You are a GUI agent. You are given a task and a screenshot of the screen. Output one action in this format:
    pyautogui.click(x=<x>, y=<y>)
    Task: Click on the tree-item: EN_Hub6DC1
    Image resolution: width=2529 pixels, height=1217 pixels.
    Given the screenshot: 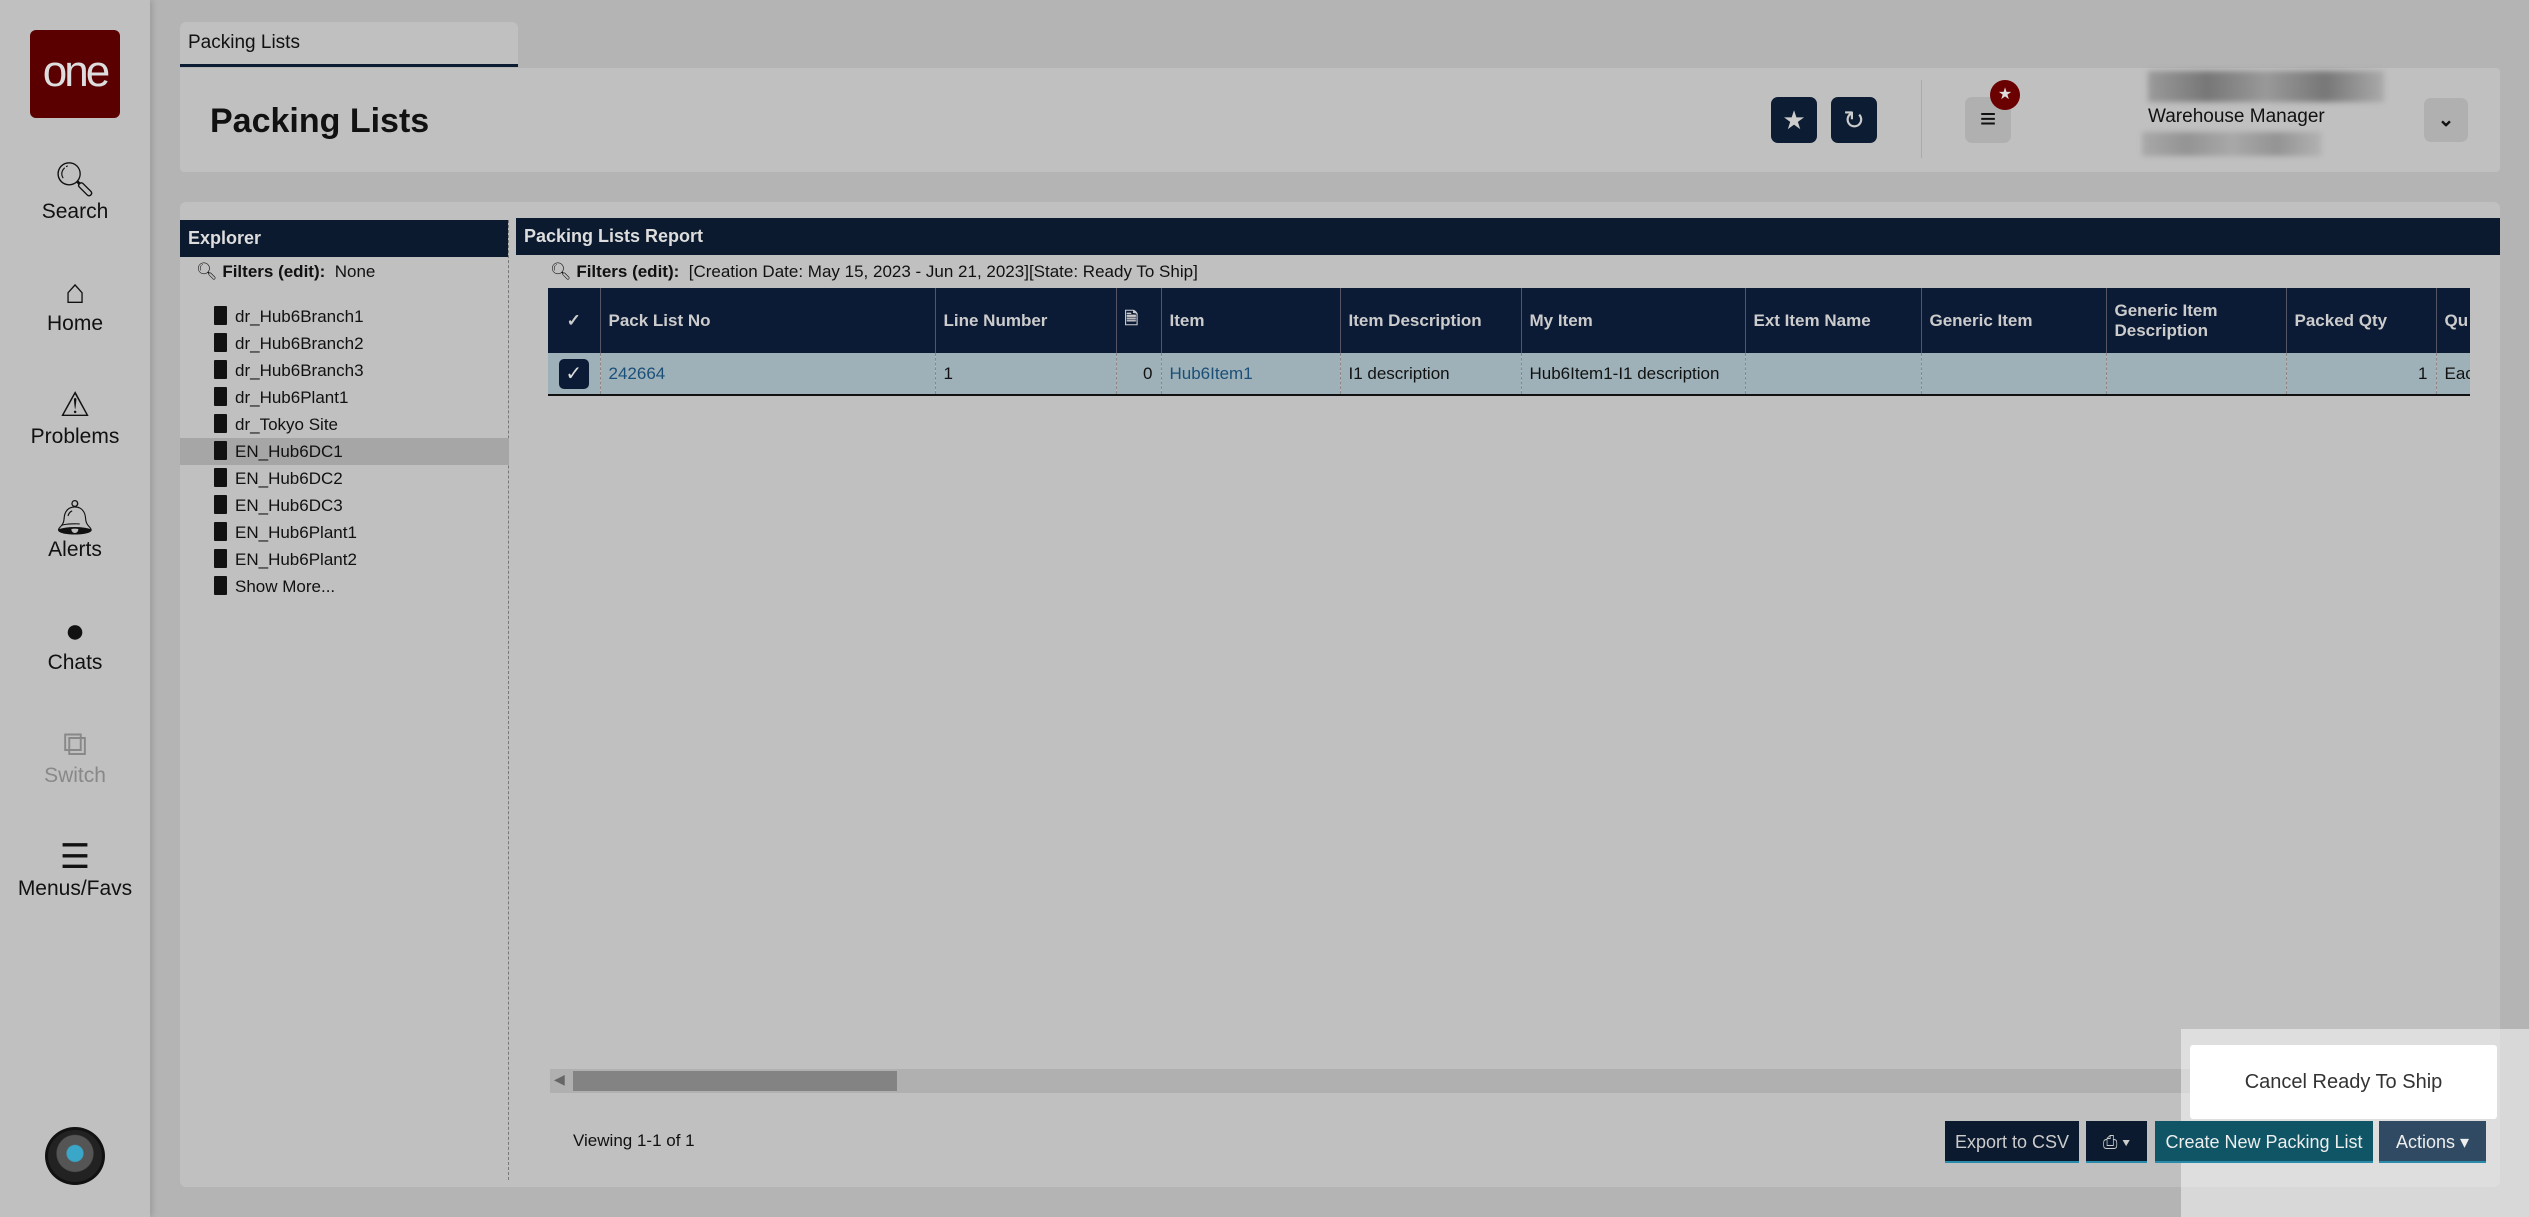 What is the action you would take?
    pyautogui.click(x=344, y=451)
    